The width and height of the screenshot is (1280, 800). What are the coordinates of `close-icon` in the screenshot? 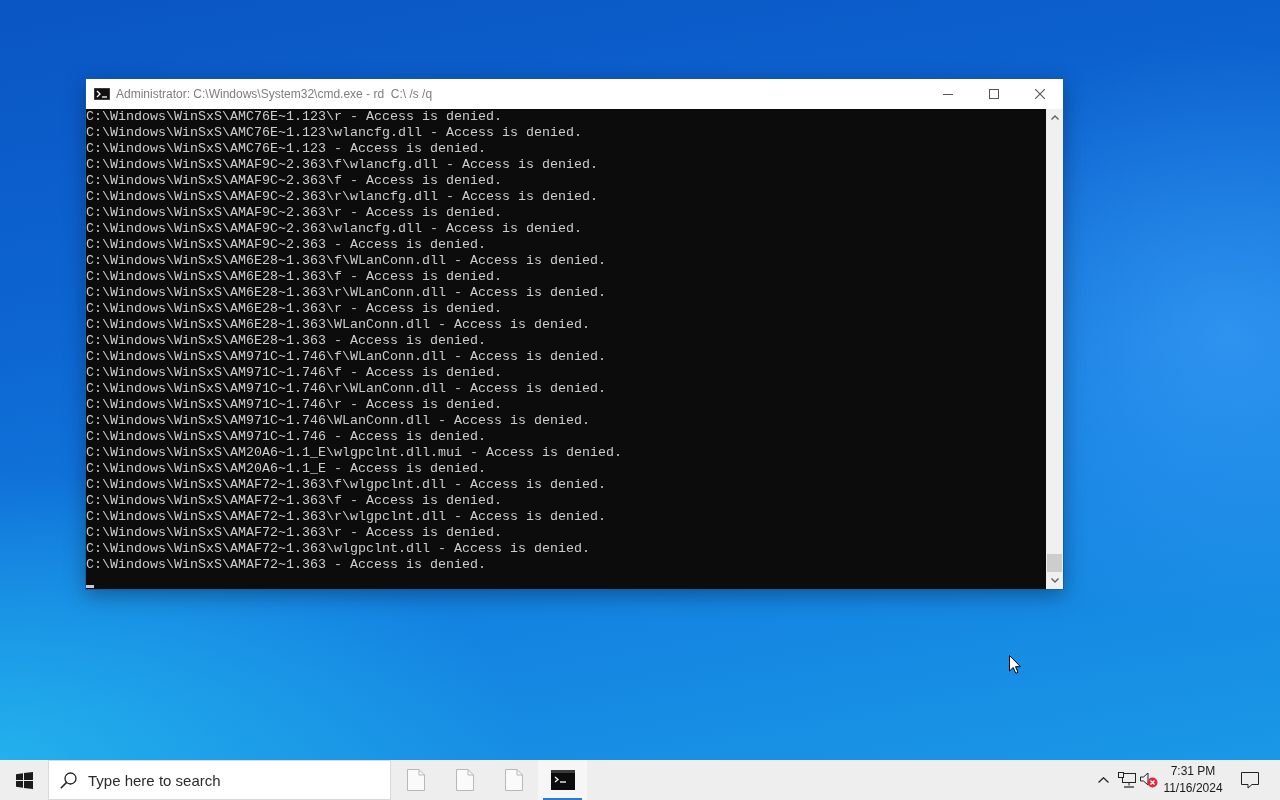 It's located at (1040, 94).